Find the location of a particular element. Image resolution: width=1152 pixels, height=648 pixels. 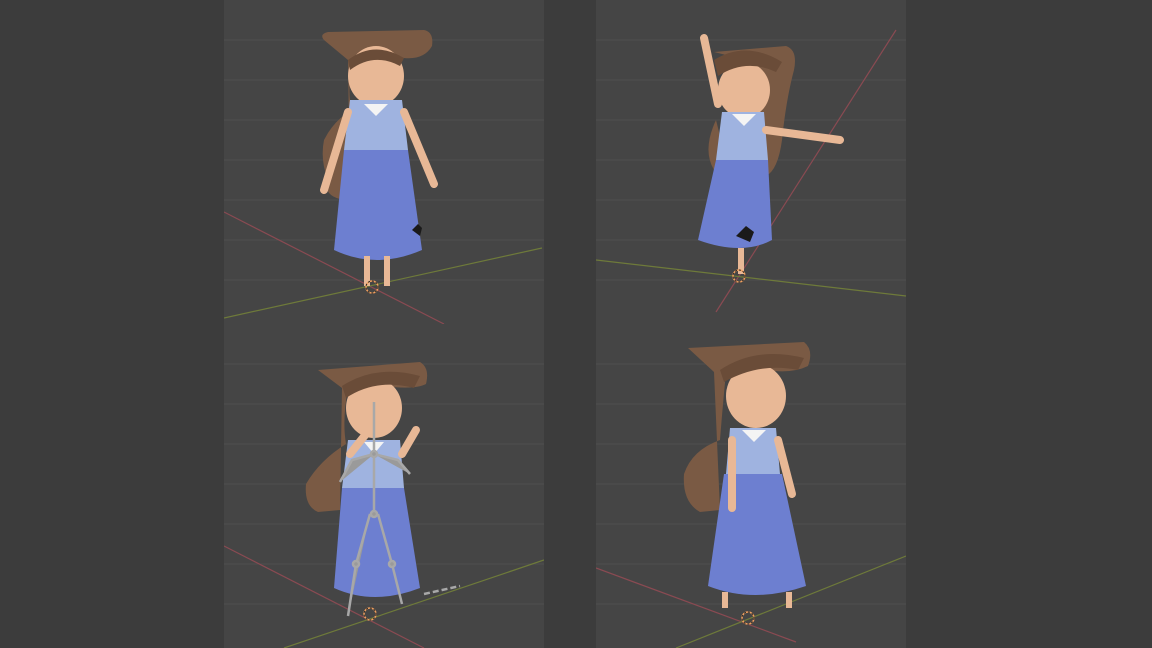

viewport-front-rest is located at coordinates (384, 162).